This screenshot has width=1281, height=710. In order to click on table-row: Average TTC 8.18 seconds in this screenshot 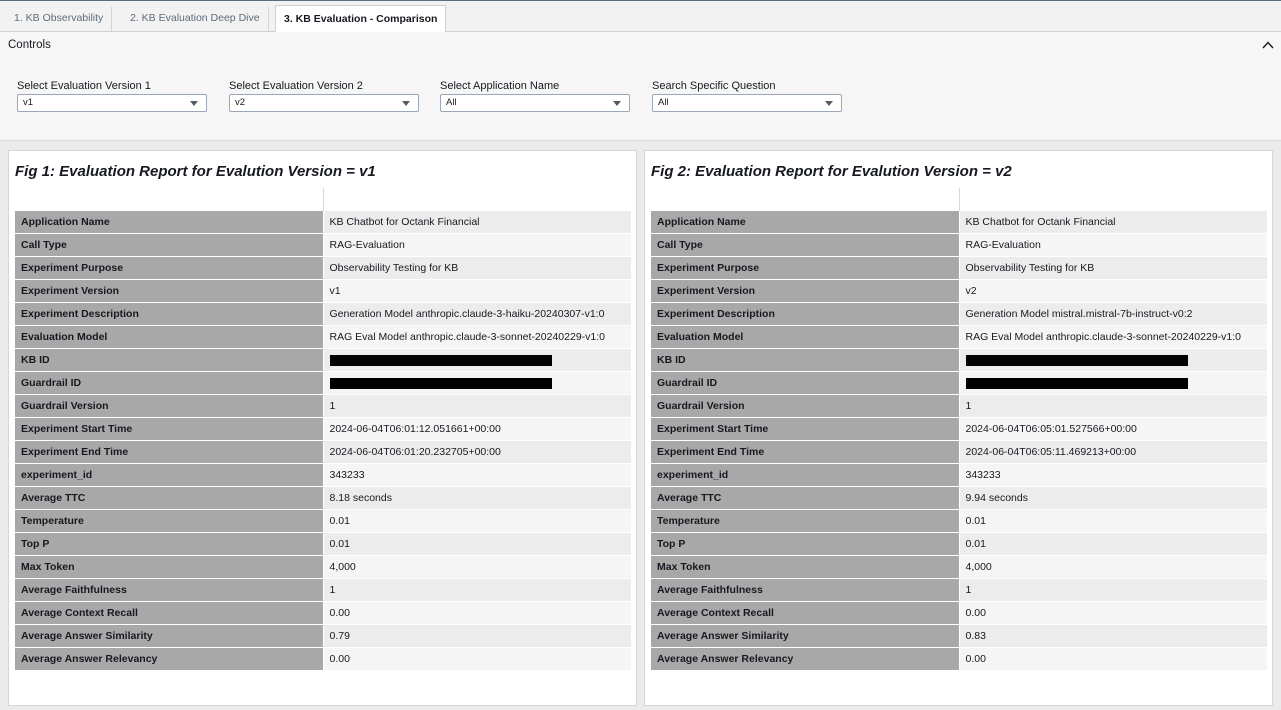, I will do `click(323, 498)`.